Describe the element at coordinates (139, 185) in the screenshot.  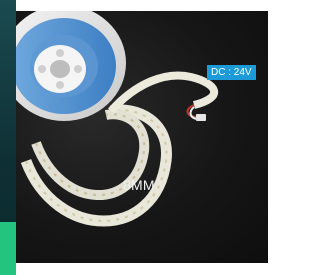
I see `strip-width-label: 8MM` at that location.